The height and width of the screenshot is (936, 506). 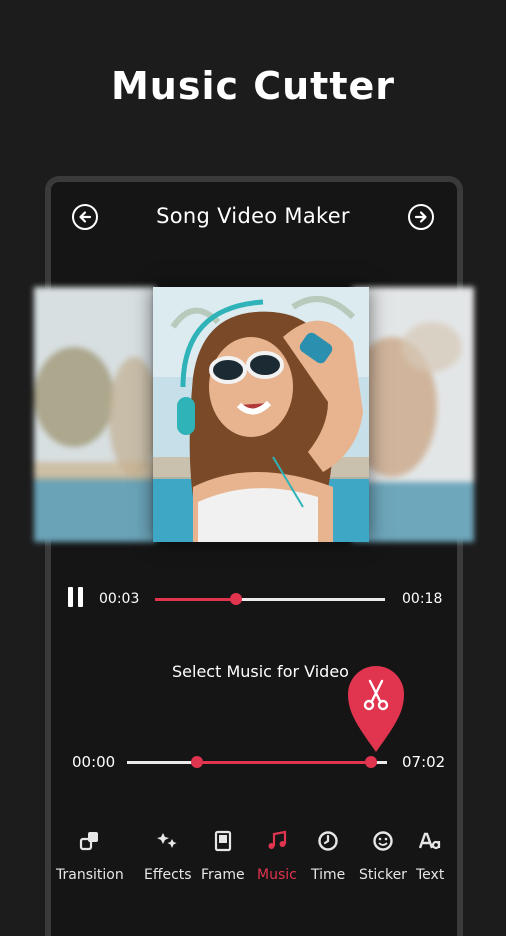 I want to click on current-time: 00:03, so click(x=119, y=599).